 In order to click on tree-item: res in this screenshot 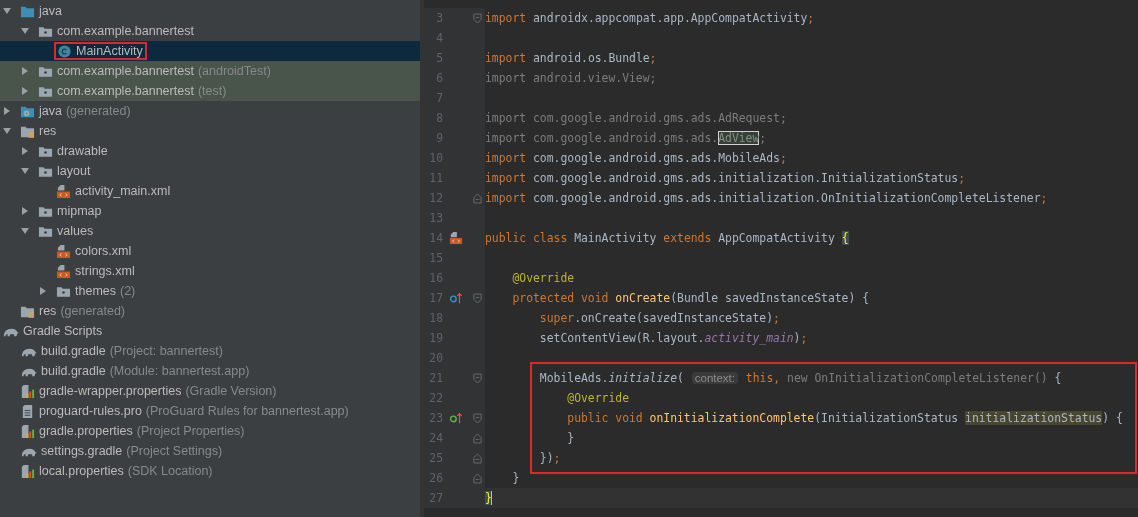, I will do `click(210, 131)`.